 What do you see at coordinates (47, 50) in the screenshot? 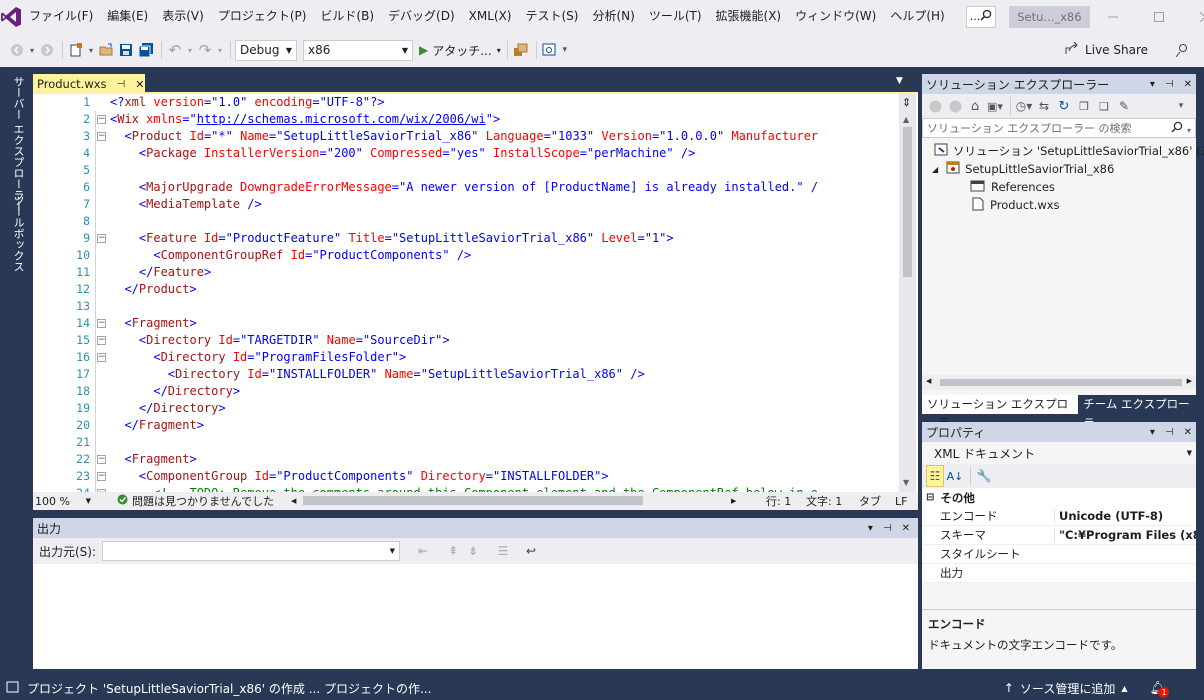
I see `navigate-forward-icon` at bounding box center [47, 50].